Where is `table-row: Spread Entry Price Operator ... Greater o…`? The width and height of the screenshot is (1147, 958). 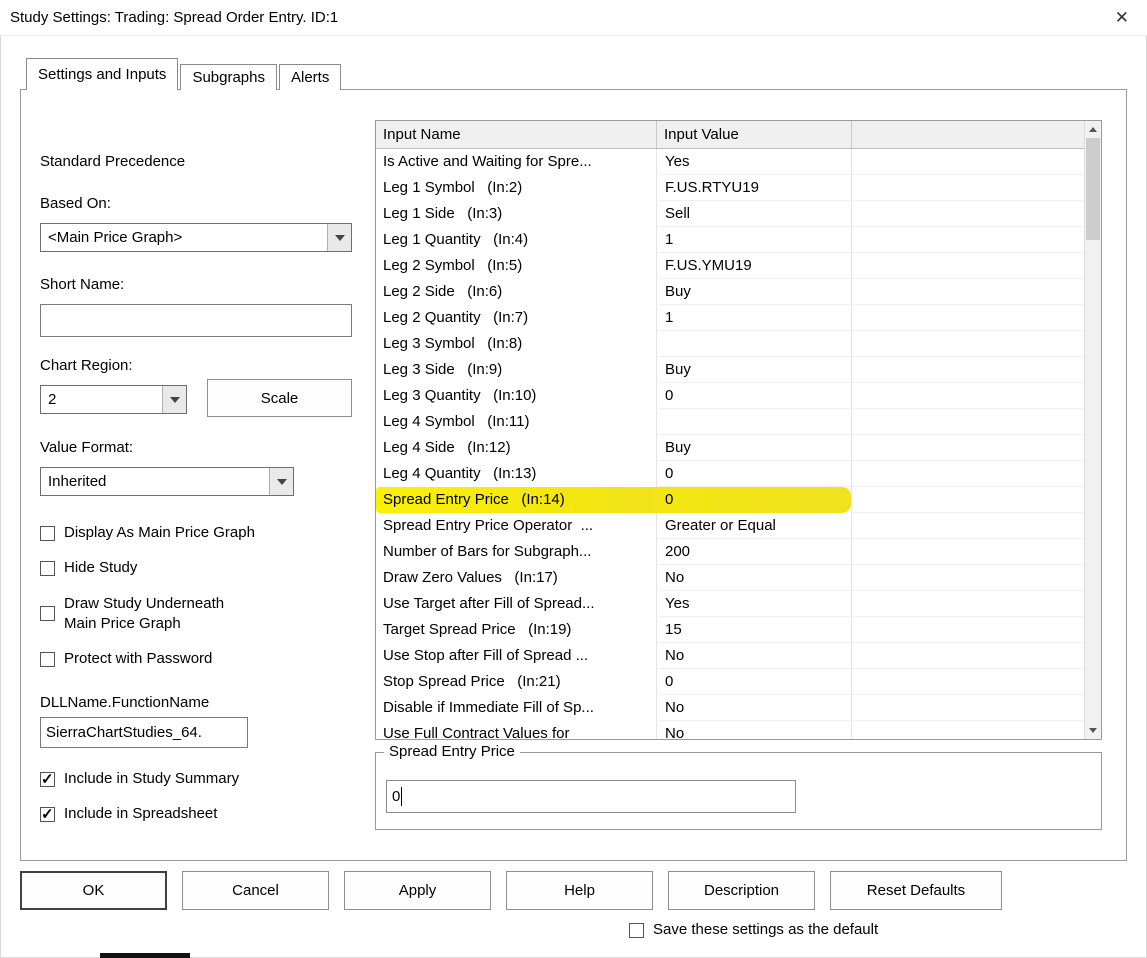
table-row: Spread Entry Price Operator ... Greater o… is located at coordinates (738, 526).